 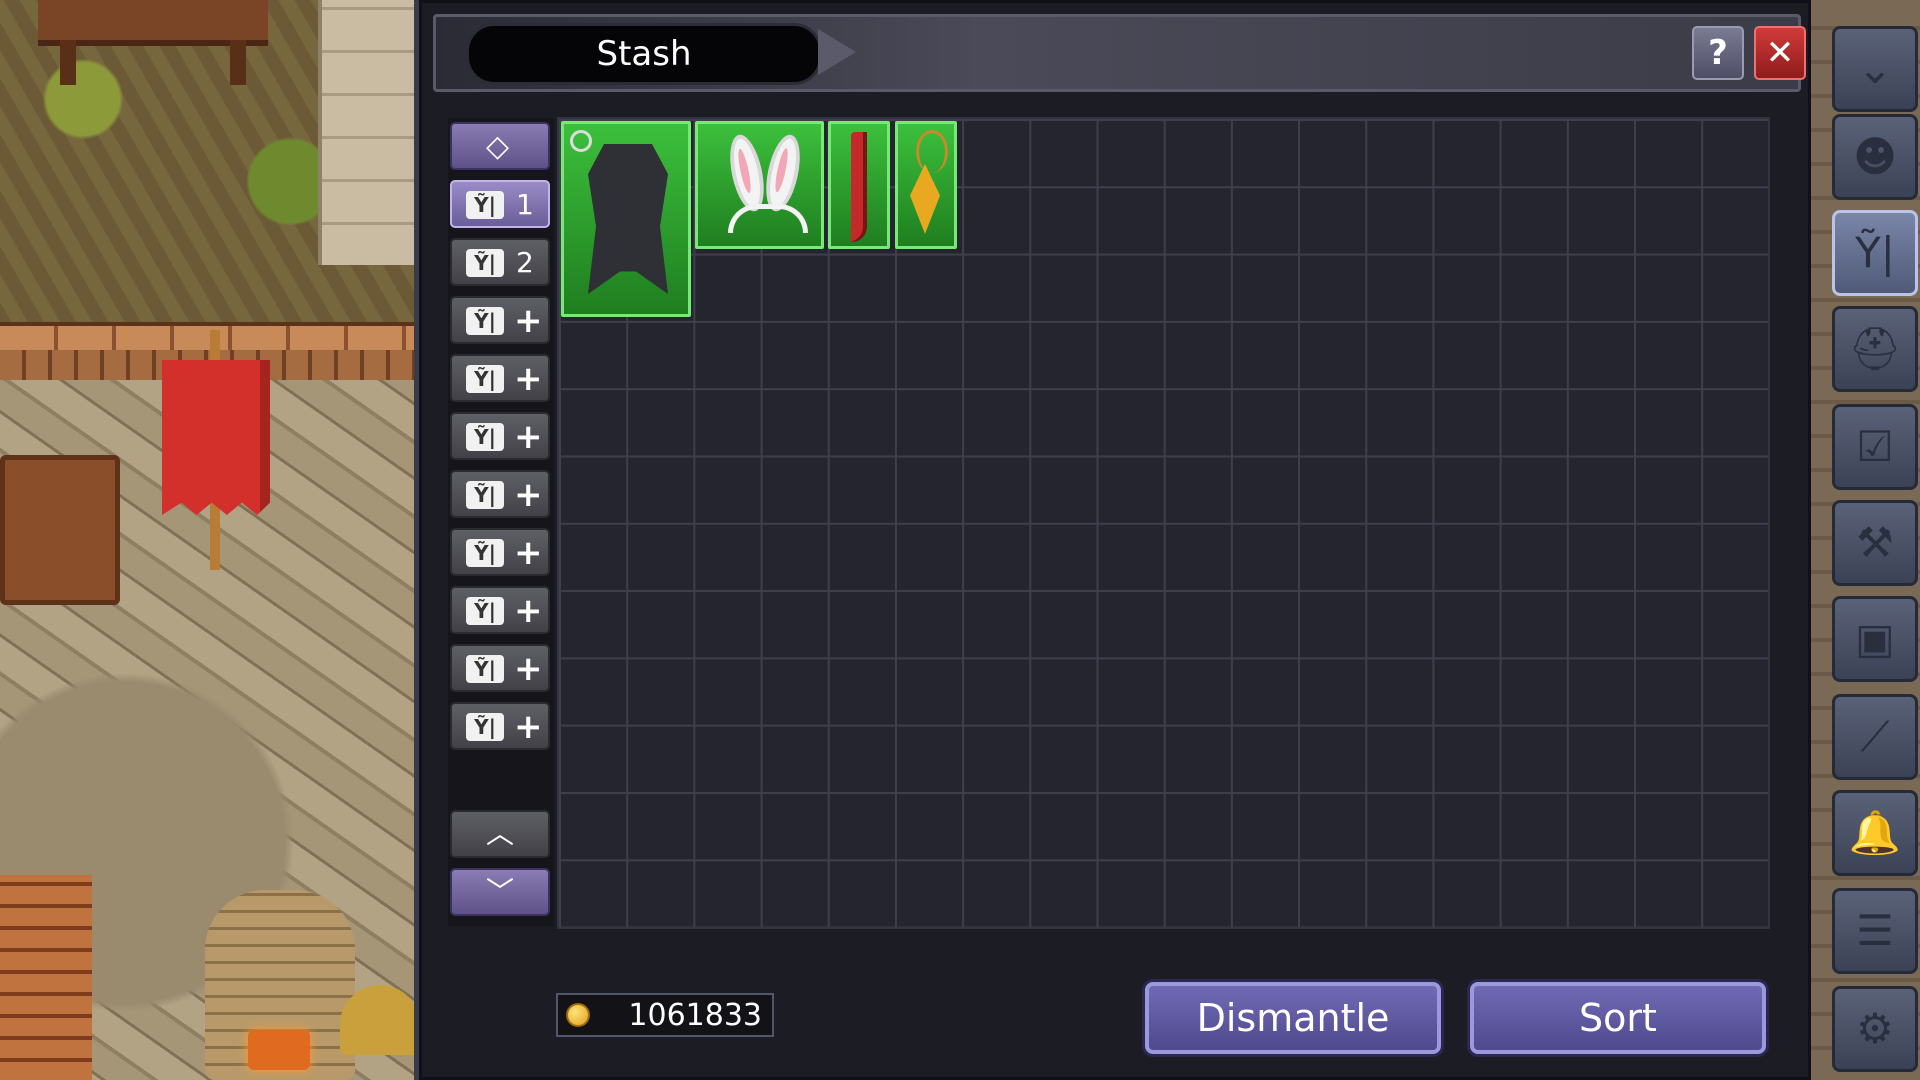 What do you see at coordinates (925, 199) in the screenshot?
I see `gold-amulet-icon` at bounding box center [925, 199].